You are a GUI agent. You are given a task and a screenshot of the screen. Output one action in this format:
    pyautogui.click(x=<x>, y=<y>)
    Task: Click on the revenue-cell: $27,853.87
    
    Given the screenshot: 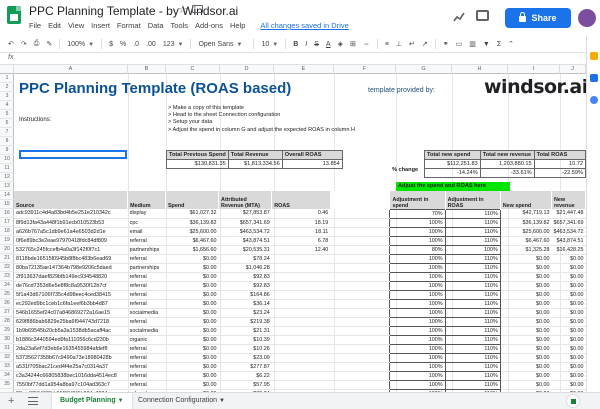 What is the action you would take?
    pyautogui.click(x=245, y=214)
    